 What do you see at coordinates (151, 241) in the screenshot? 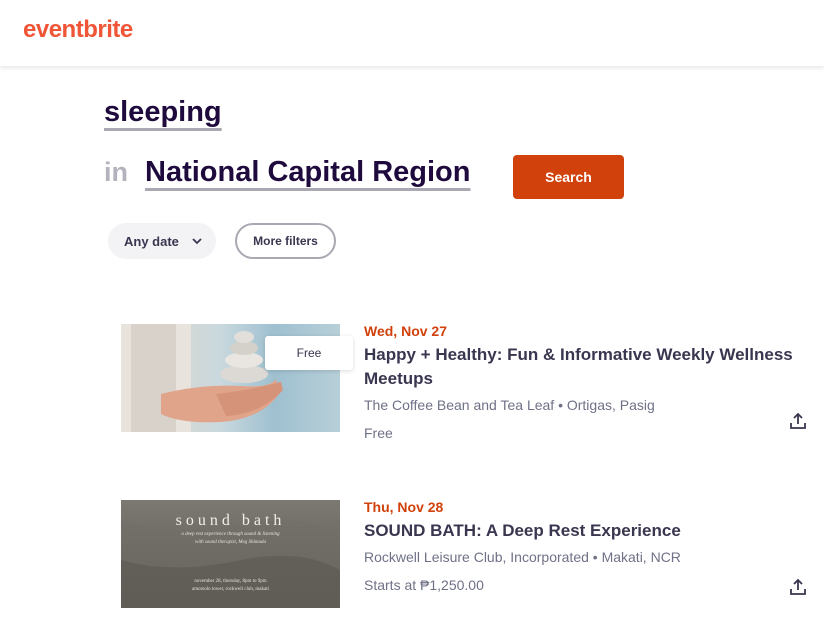
I see `date-filter-label: Any date` at bounding box center [151, 241].